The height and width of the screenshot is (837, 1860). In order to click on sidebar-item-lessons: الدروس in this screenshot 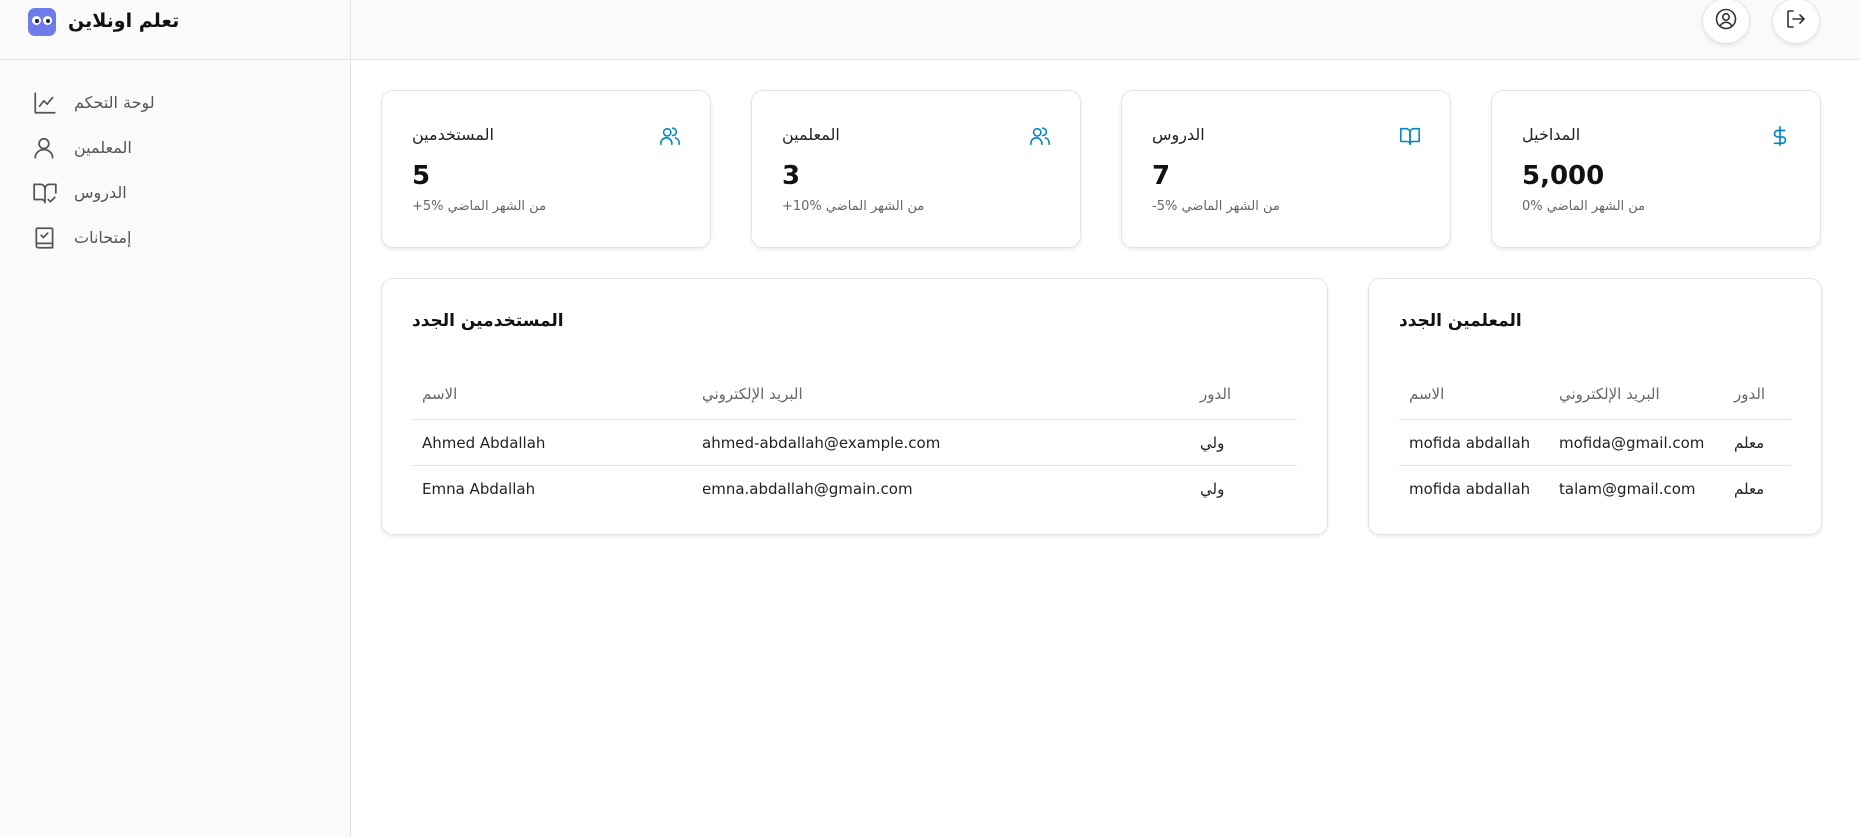, I will do `click(175, 192)`.